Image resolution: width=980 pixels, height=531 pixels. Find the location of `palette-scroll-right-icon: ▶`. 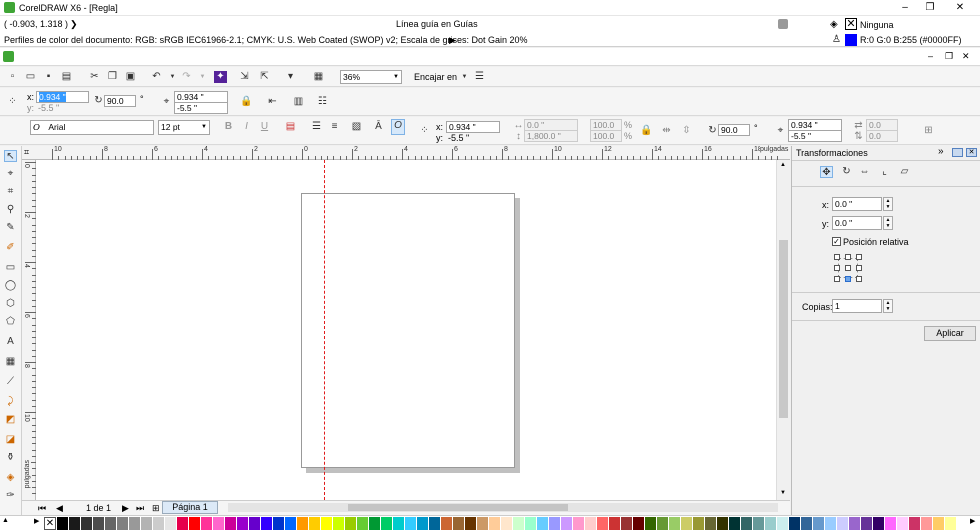

palette-scroll-right-icon: ▶ is located at coordinates (972, 521).